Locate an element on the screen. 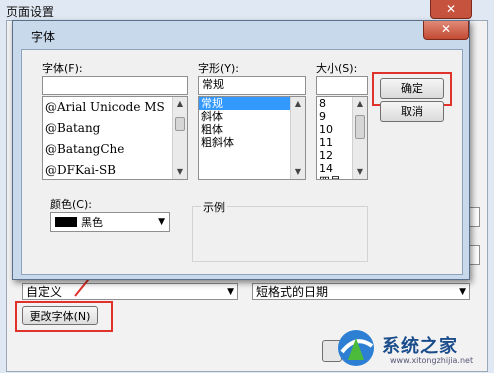  color-select-value: 黑色 is located at coordinates (92, 222).